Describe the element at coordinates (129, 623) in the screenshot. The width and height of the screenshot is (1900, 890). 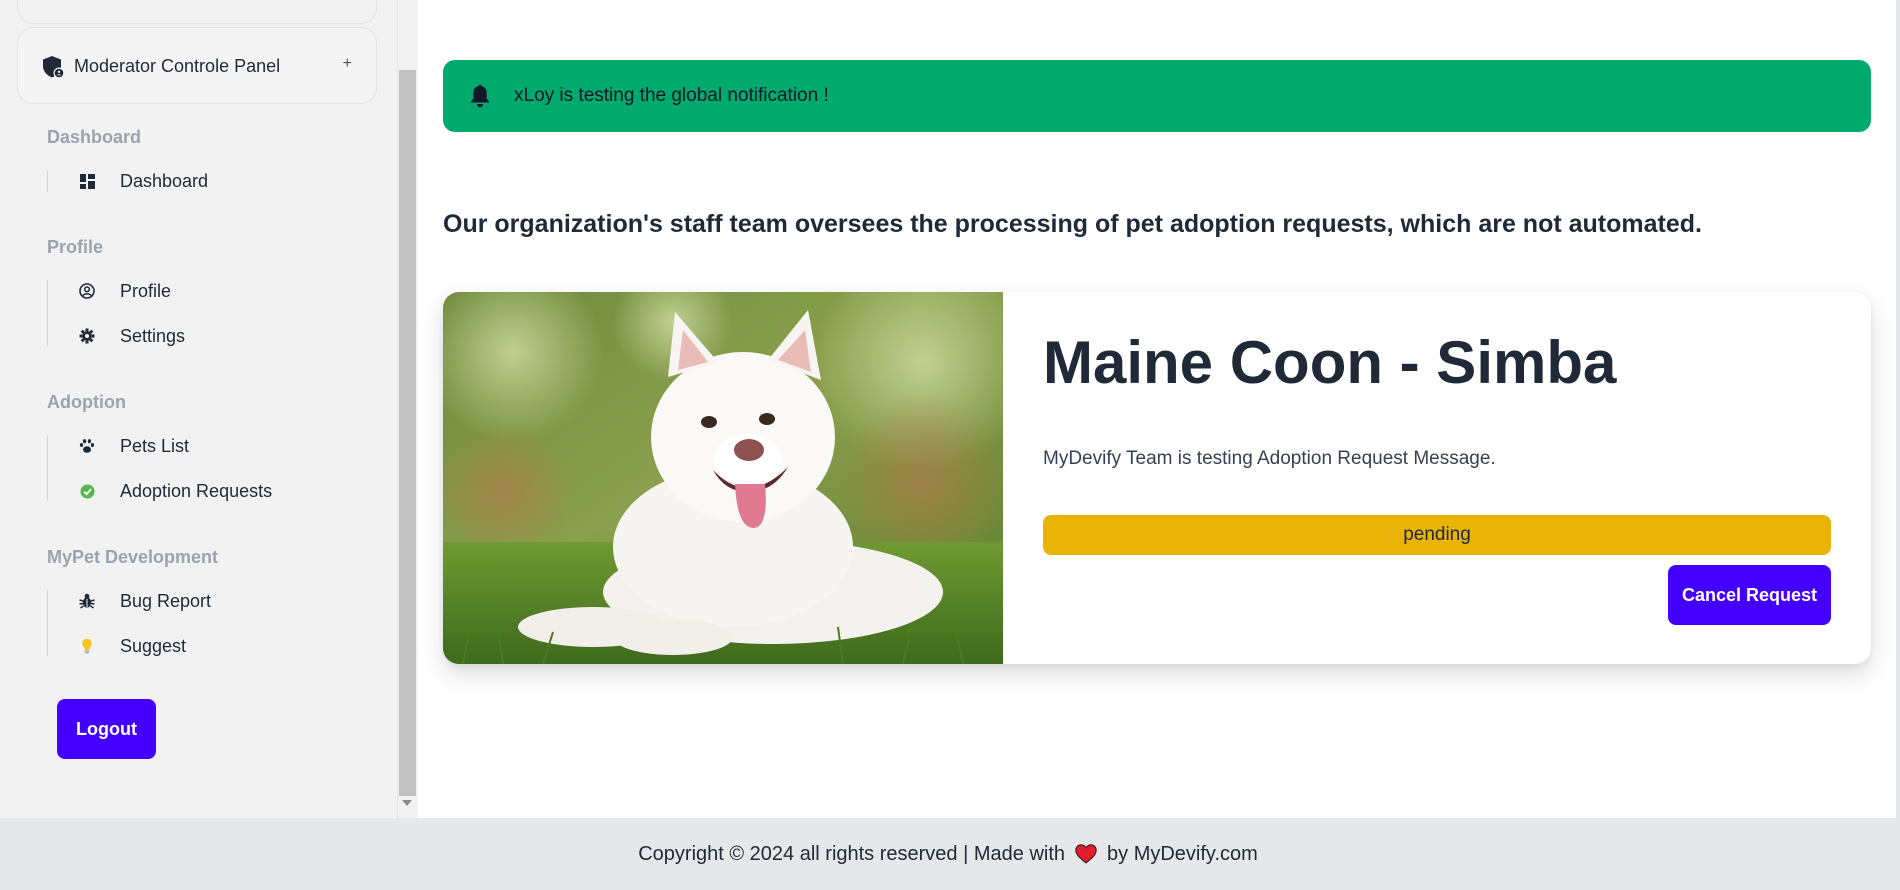
I see `menu-group-development: Bug Report Suggest` at that location.